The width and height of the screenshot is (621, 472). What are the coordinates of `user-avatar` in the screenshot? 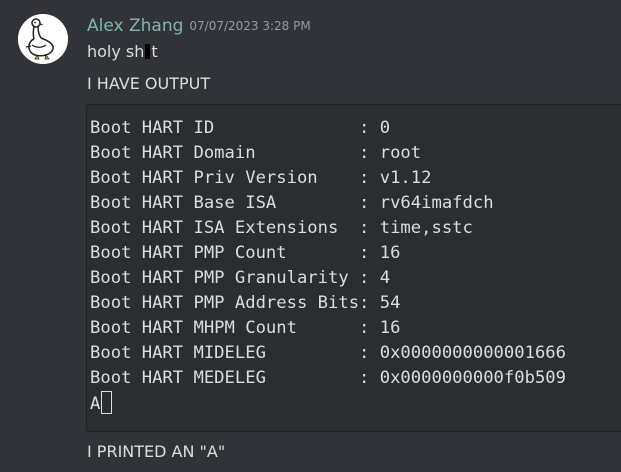 It's located at (43, 39).